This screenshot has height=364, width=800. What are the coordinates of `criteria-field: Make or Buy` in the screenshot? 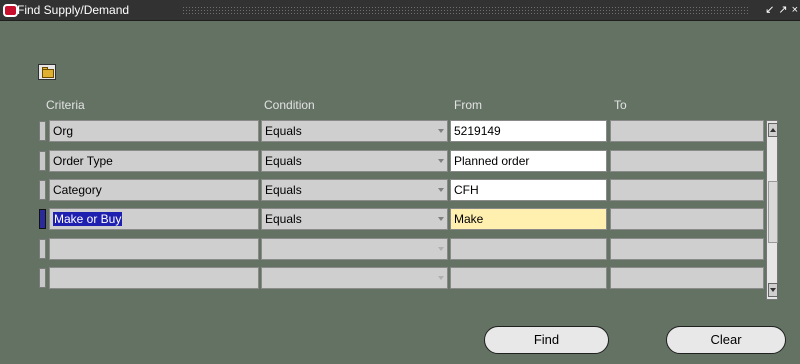 It's located at (154, 219).